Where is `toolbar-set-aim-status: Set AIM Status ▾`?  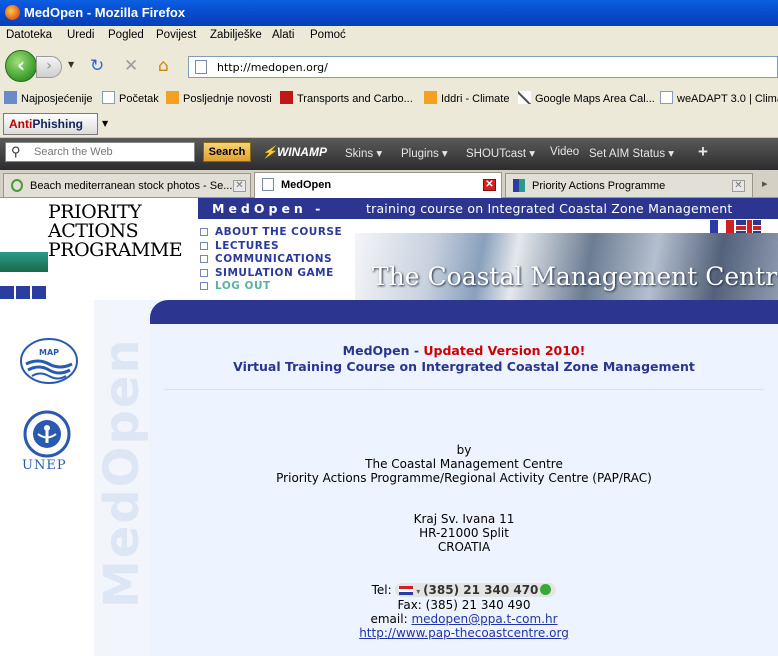 toolbar-set-aim-status: Set AIM Status ▾ is located at coordinates (631, 153).